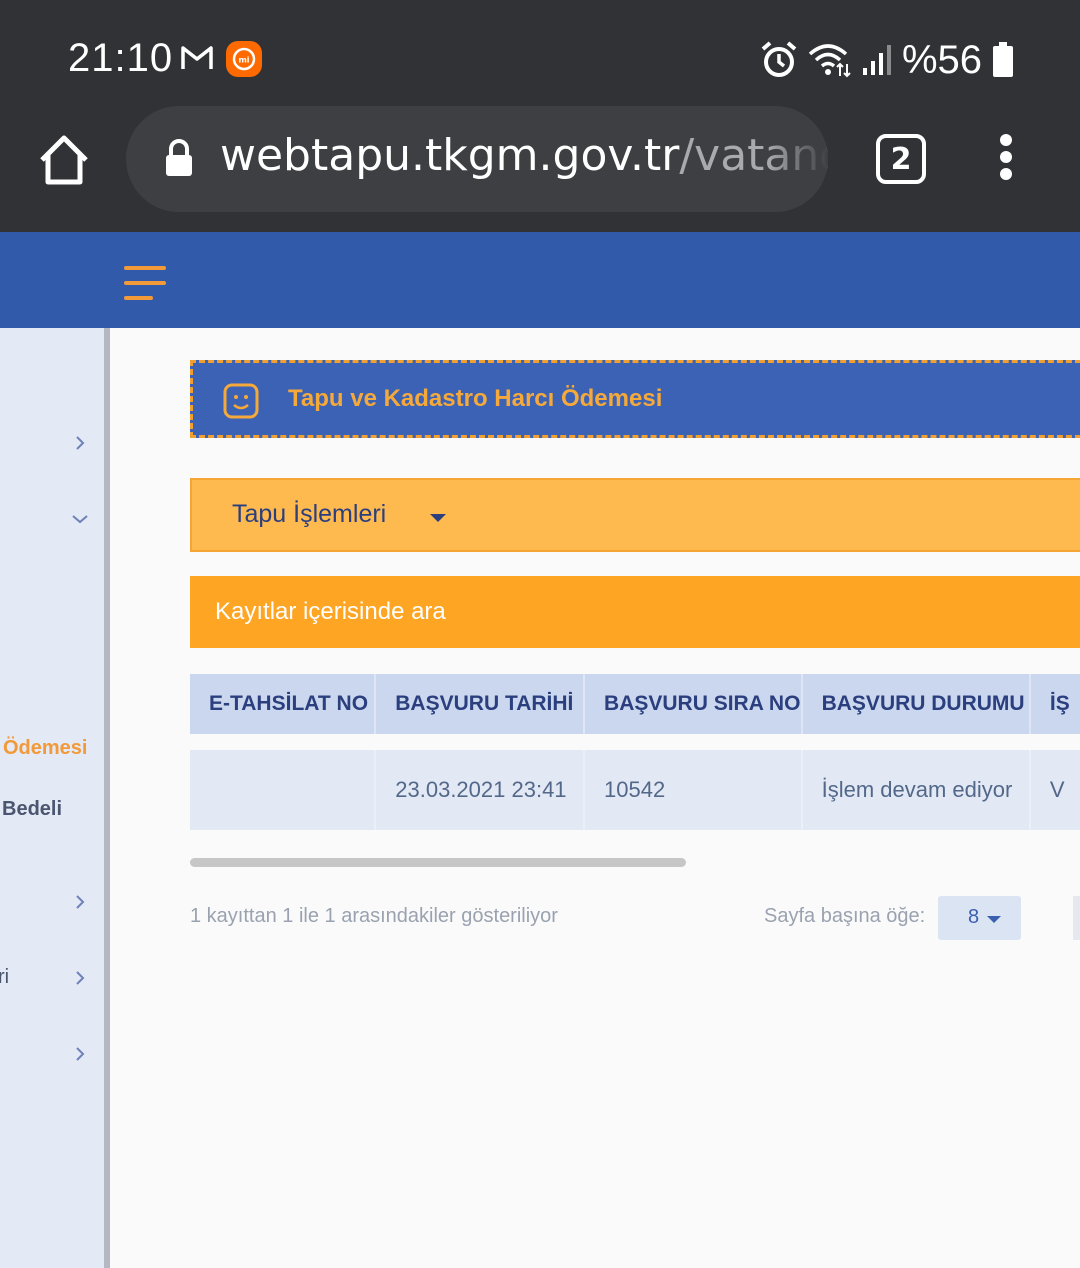 The width and height of the screenshot is (1080, 1268). I want to click on url-text: webtapu.tkgm.gov.tr/vatanda, so click(524, 155).